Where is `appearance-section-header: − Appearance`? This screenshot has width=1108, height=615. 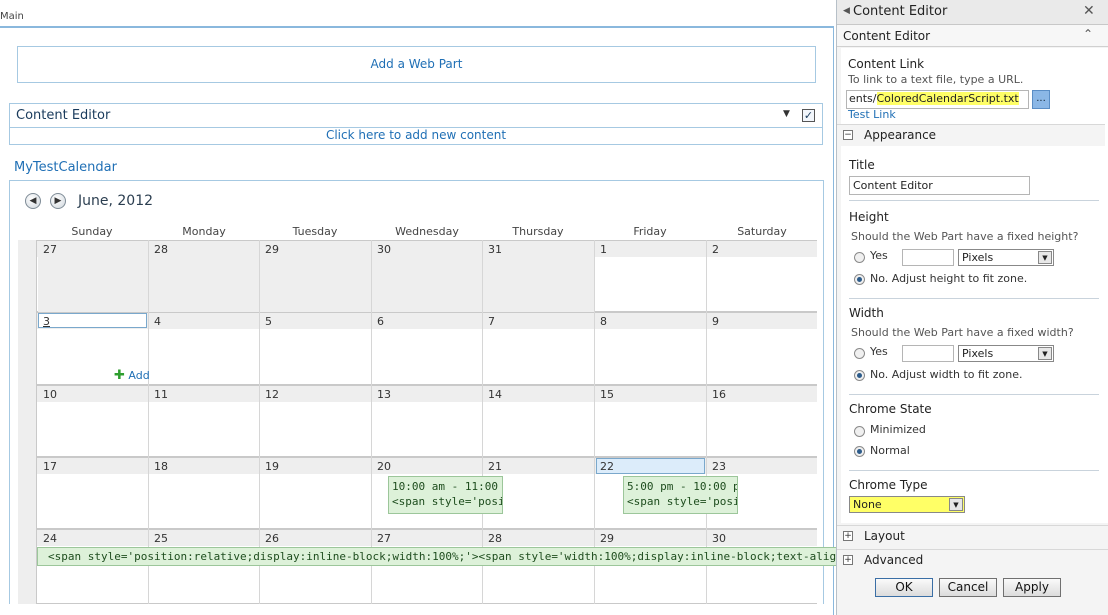 appearance-section-header: − Appearance is located at coordinates (971, 135).